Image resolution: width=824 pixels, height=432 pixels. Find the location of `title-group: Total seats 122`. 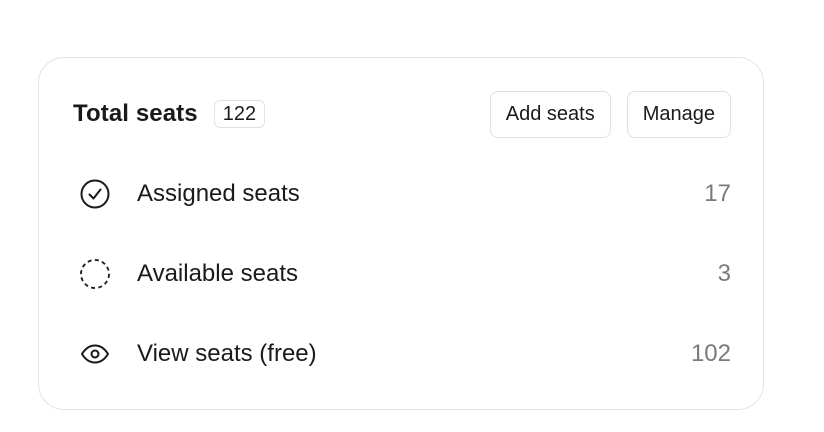

title-group: Total seats 122 is located at coordinates (169, 114).